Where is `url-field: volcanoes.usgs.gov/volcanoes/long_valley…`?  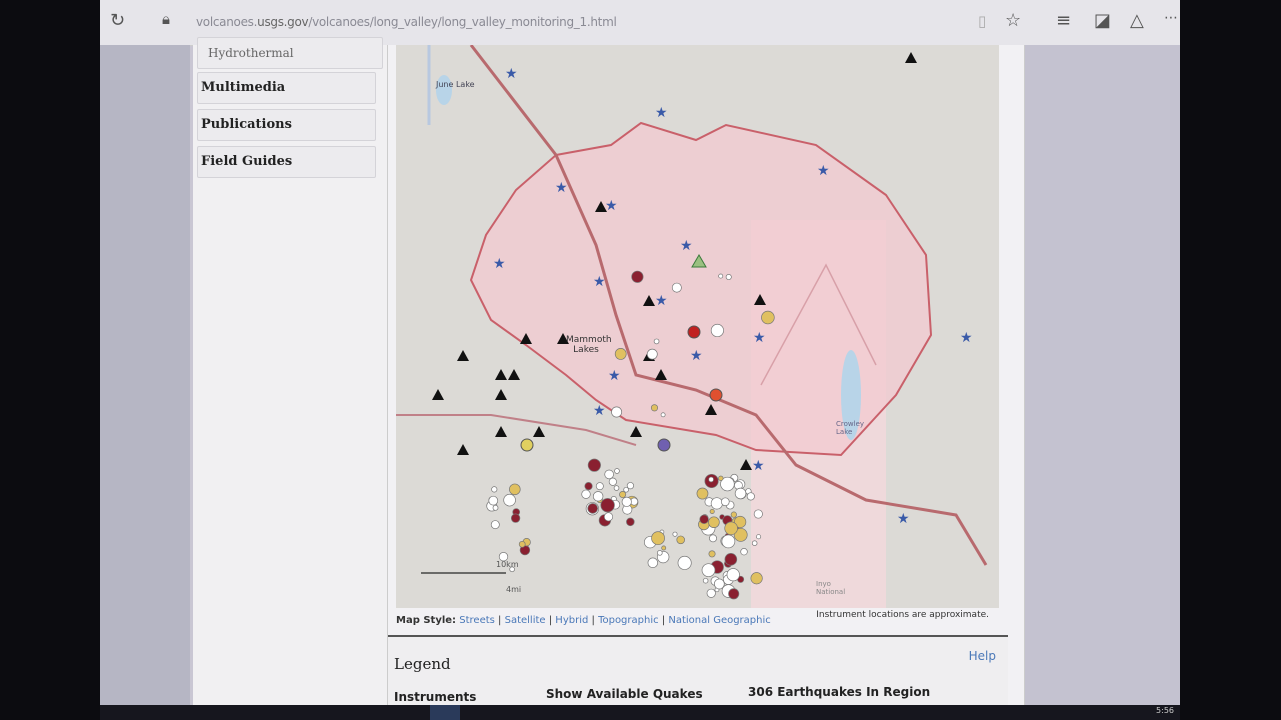 url-field: volcanoes.usgs.gov/volcanoes/long_valley… is located at coordinates (406, 22).